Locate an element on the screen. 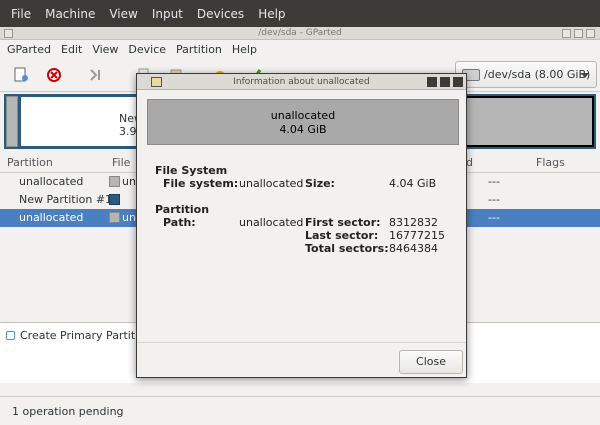 This screenshot has width=600, height=425. dialog-separator is located at coordinates (301, 342).